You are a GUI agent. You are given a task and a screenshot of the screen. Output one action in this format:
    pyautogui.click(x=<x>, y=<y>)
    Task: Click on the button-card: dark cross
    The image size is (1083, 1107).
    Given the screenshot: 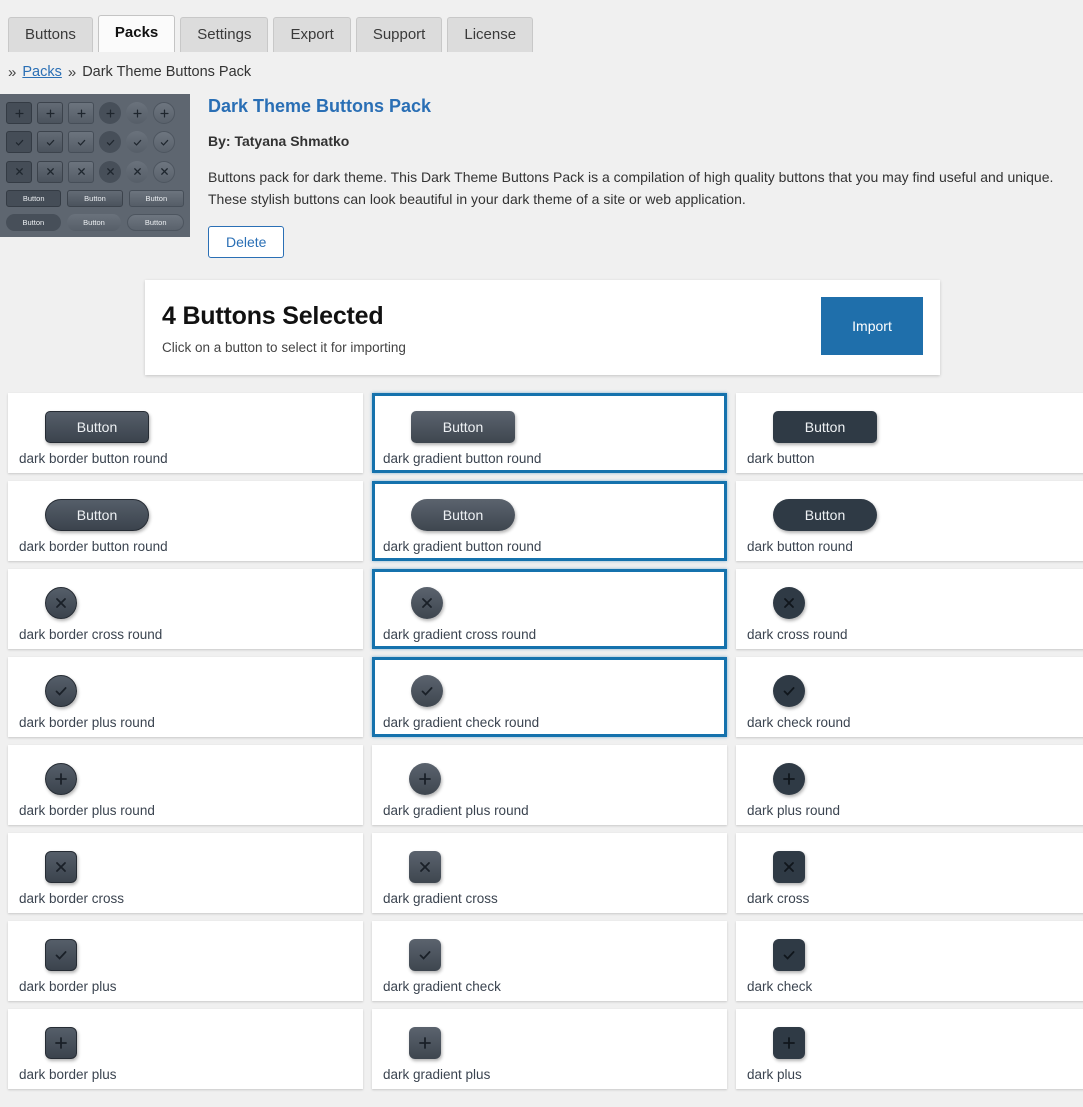 What is the action you would take?
    pyautogui.click(x=909, y=873)
    